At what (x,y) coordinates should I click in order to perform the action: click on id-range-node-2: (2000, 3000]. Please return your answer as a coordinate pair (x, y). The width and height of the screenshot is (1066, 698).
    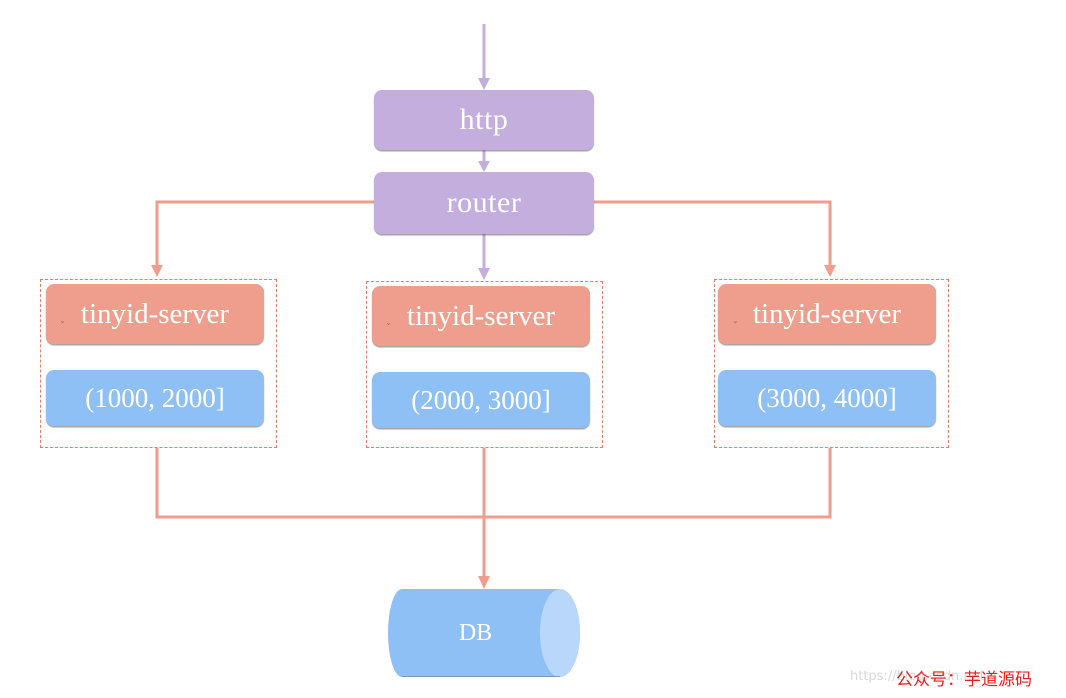
    Looking at the image, I should click on (481, 400).